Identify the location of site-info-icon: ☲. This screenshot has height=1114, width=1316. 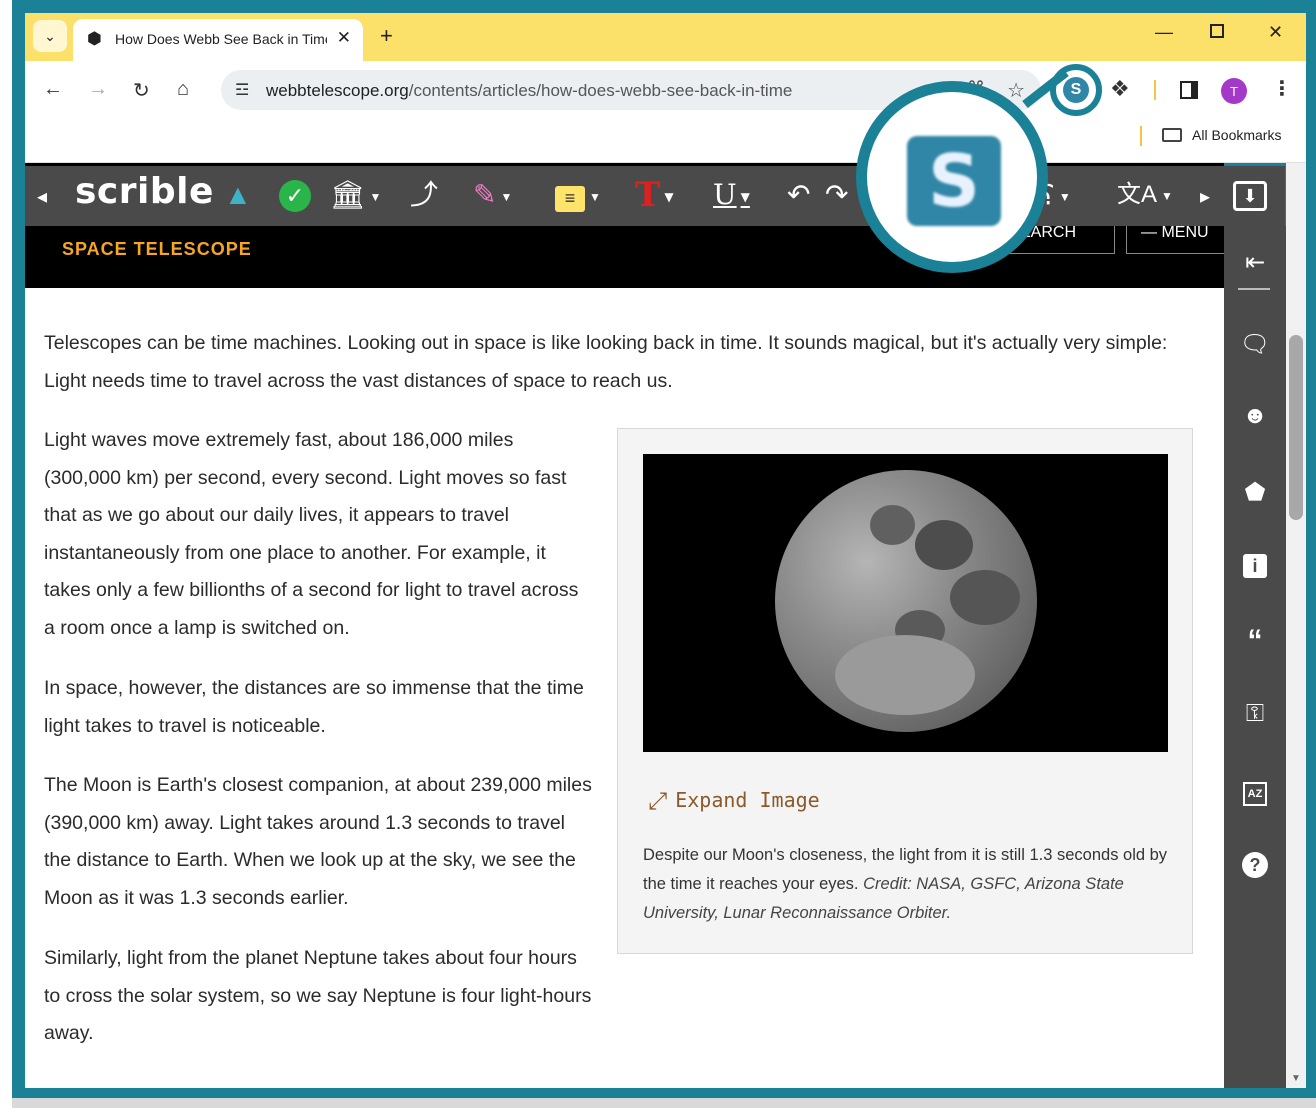
(242, 90).